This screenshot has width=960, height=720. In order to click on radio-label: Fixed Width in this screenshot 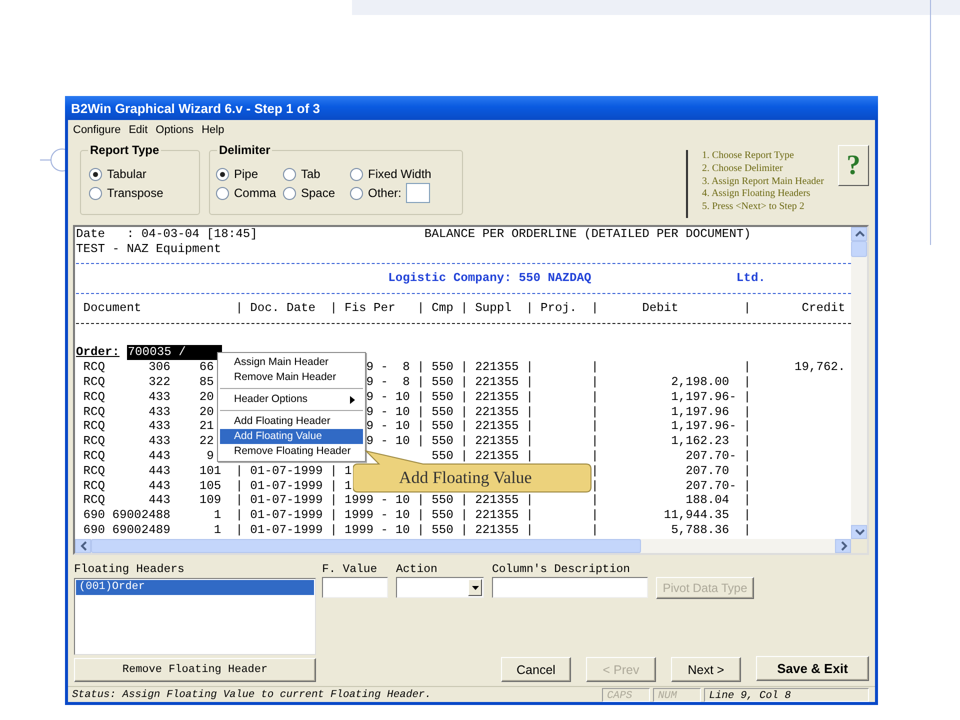, I will do `click(400, 174)`.